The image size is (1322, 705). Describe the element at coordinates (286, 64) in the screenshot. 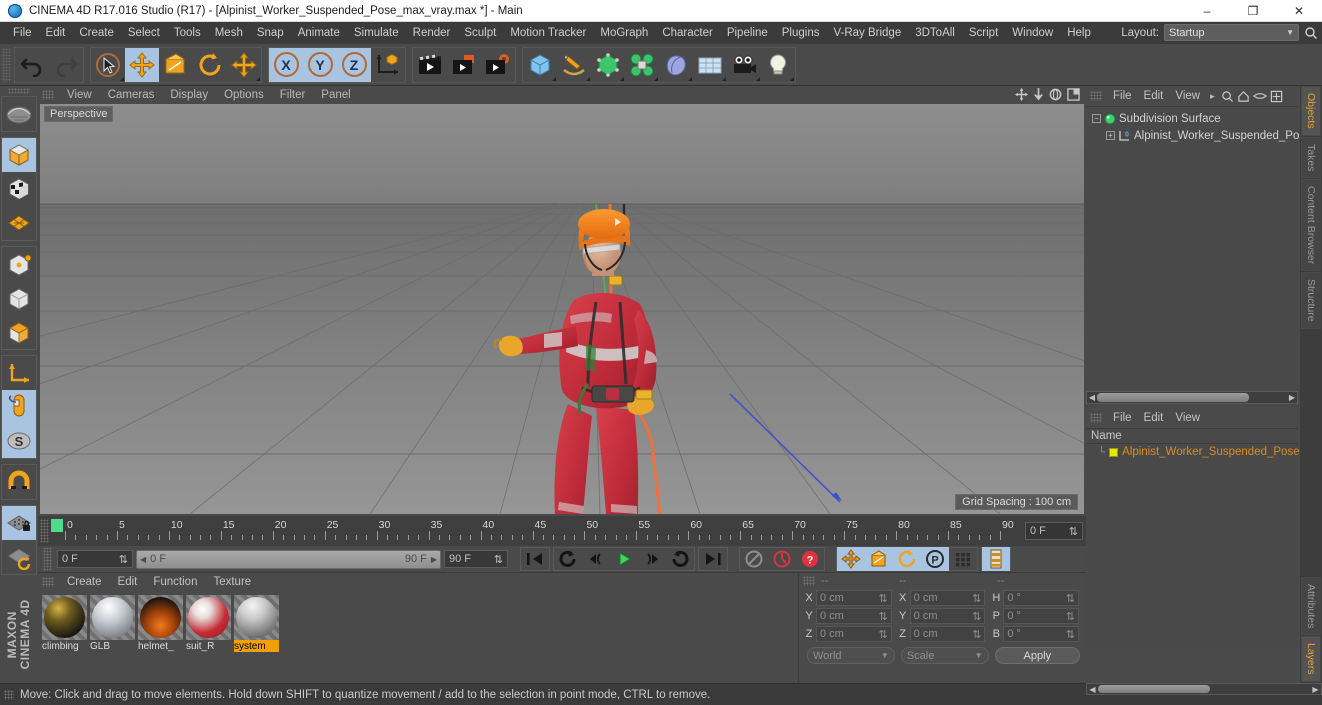

I see `axis-x-button: X` at that location.